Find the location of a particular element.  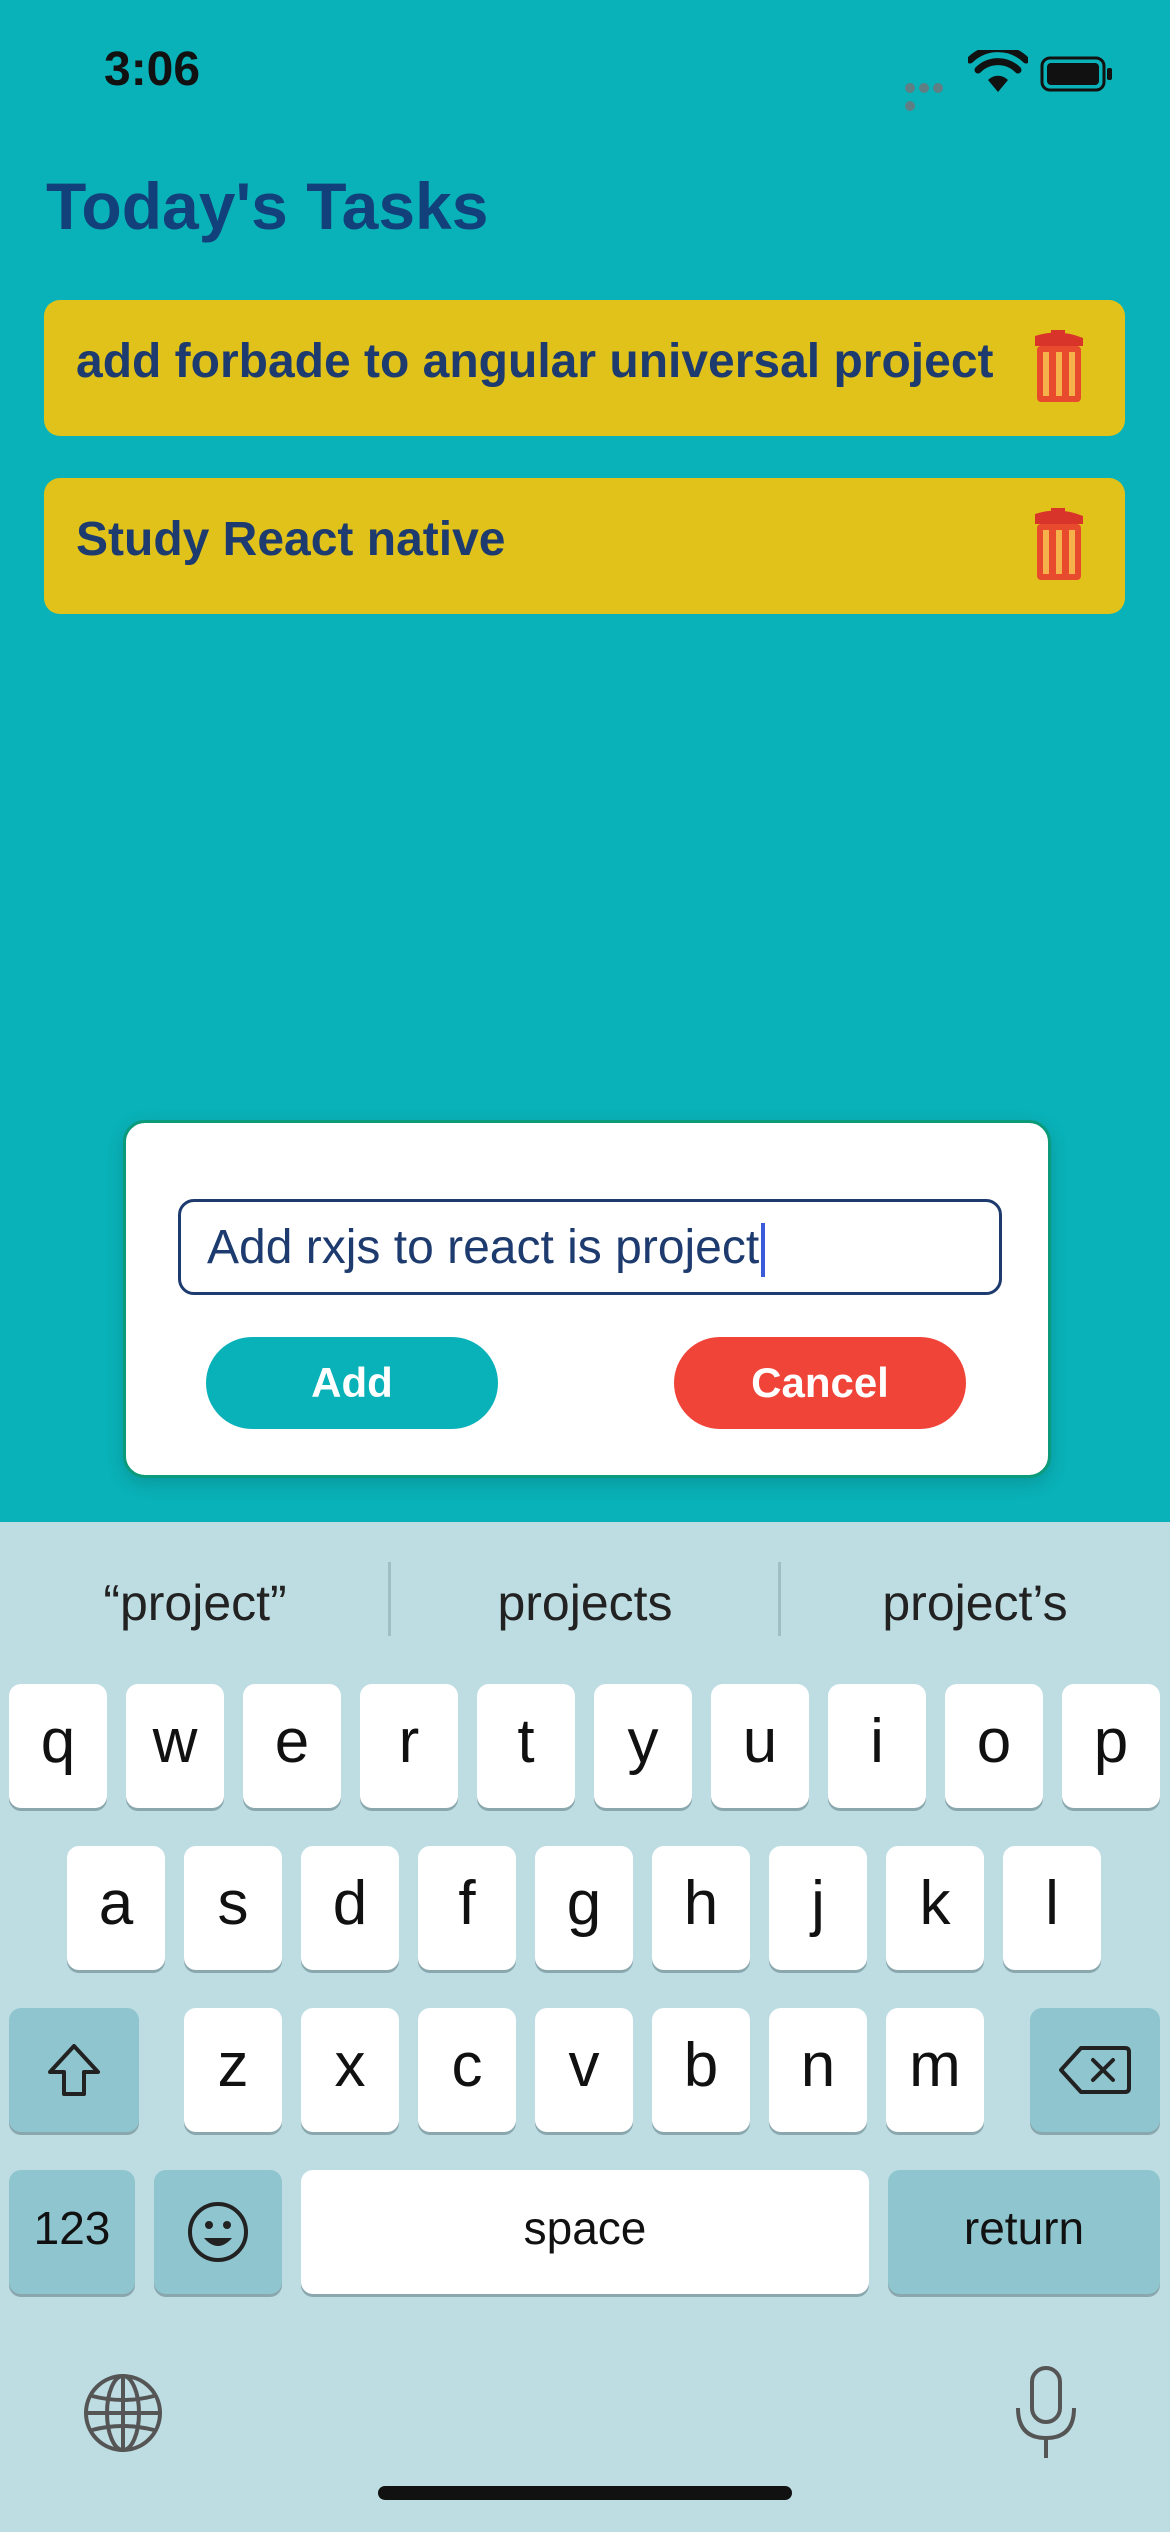

task-input: Add rxjs to react is project is located at coordinates (590, 1247).